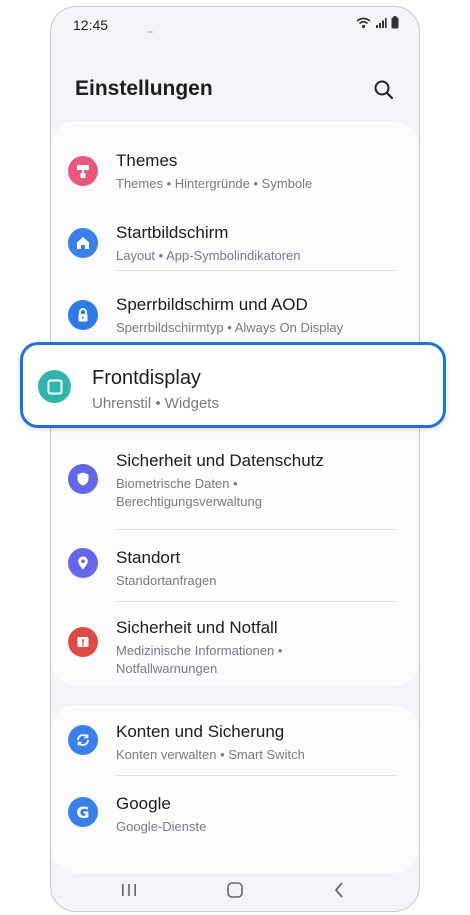 The width and height of the screenshot is (470, 915). Describe the element at coordinates (235, 24) in the screenshot. I see `status-bar: 12:45` at that location.